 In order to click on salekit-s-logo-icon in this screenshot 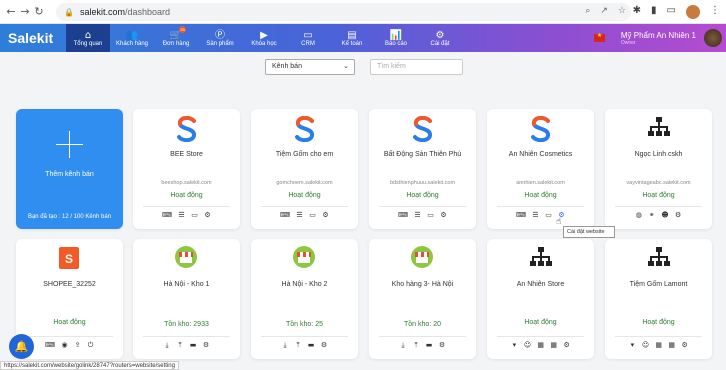, I will do `click(304, 129)`.